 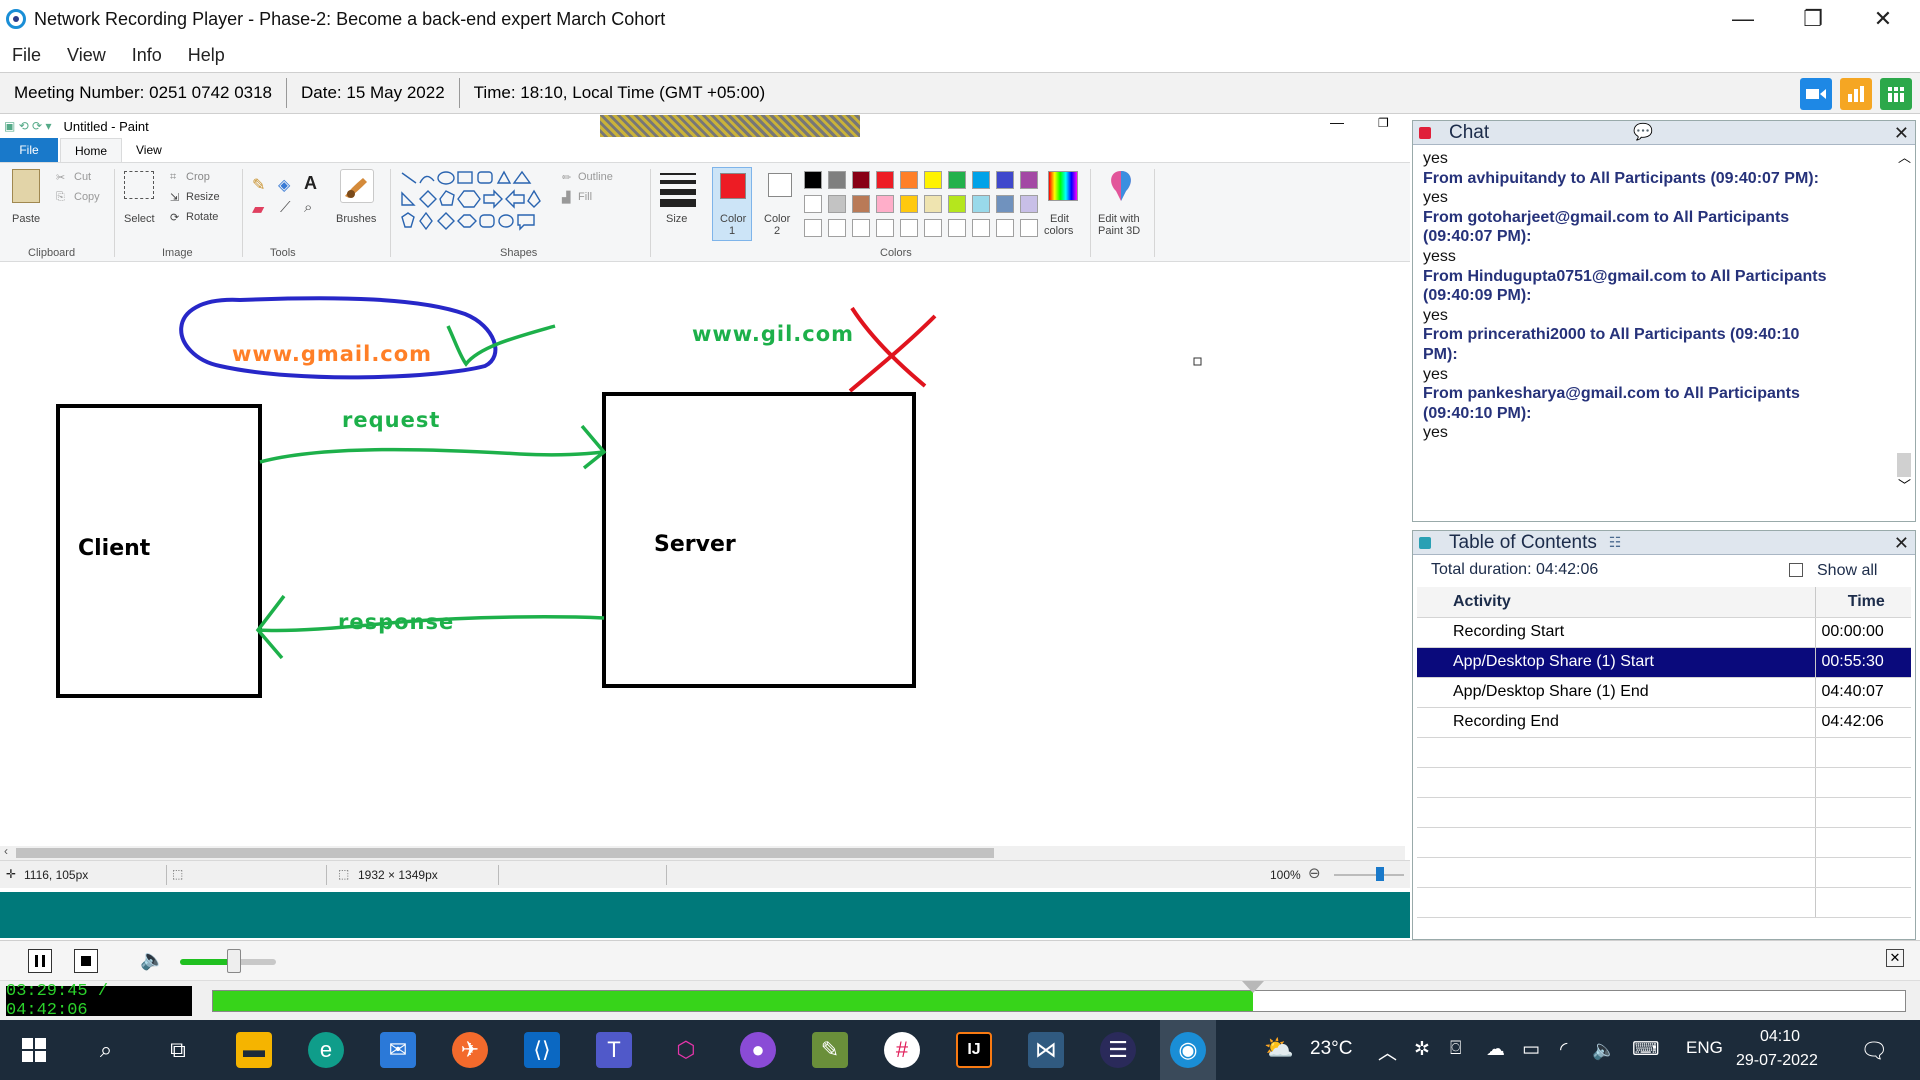 What do you see at coordinates (1118, 1050) in the screenshot?
I see `eclipse-icon: ☰` at bounding box center [1118, 1050].